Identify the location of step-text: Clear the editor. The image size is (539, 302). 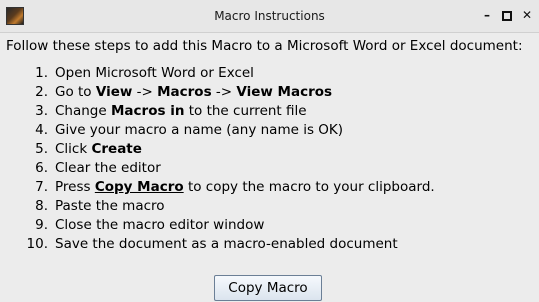
(108, 168).